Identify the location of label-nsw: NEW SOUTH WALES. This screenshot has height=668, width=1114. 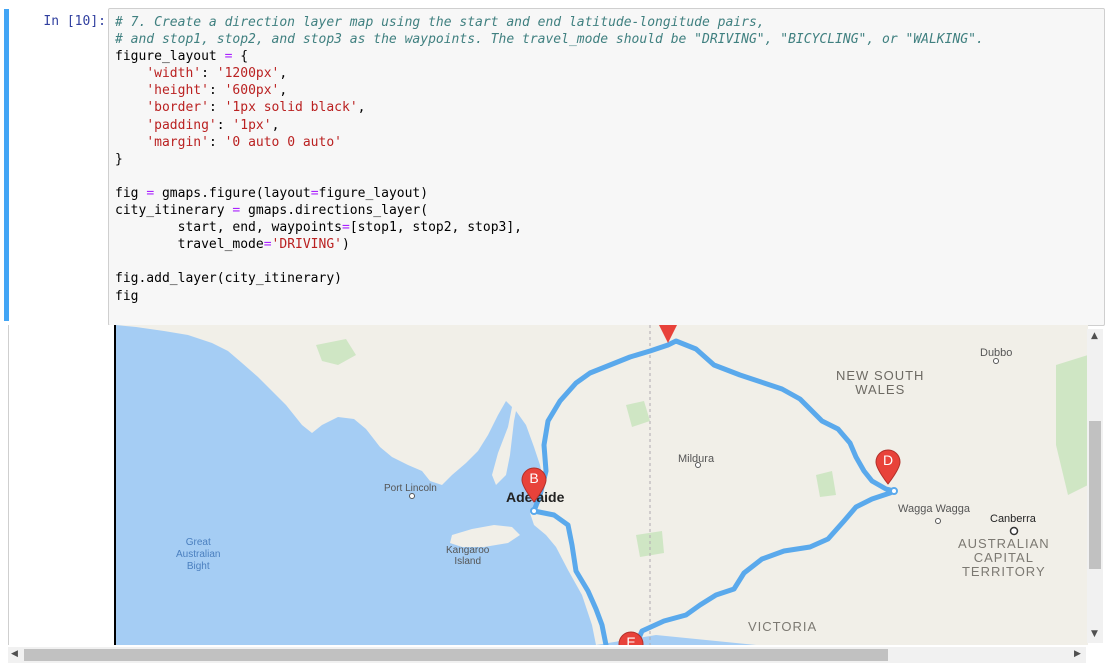
(880, 383).